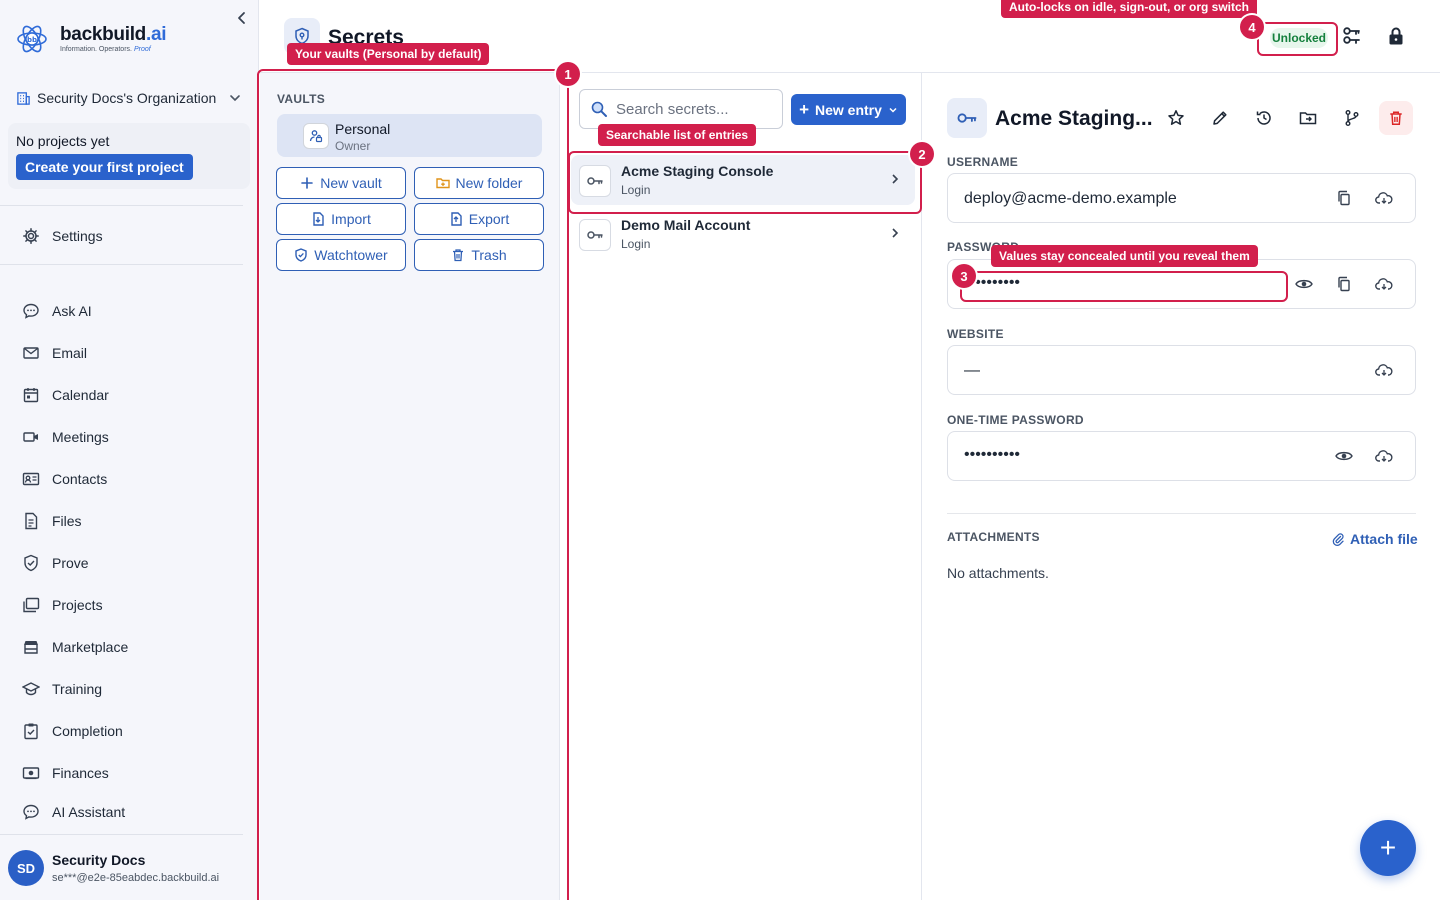  Describe the element at coordinates (64, 479) in the screenshot. I see `sidebar-item-contacts: Contacts` at that location.